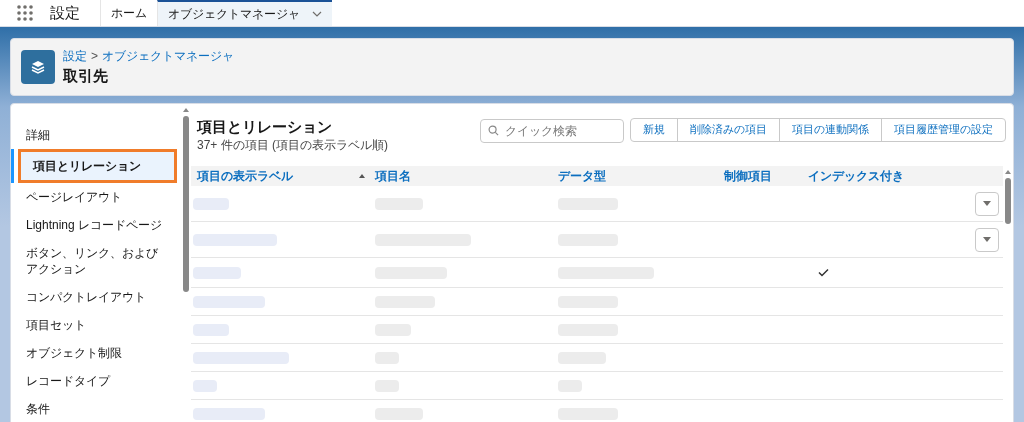 Image resolution: width=1024 pixels, height=422 pixels. What do you see at coordinates (168, 55) in the screenshot?
I see `breadcrumb-link: オブジェクトマネージャ` at bounding box center [168, 55].